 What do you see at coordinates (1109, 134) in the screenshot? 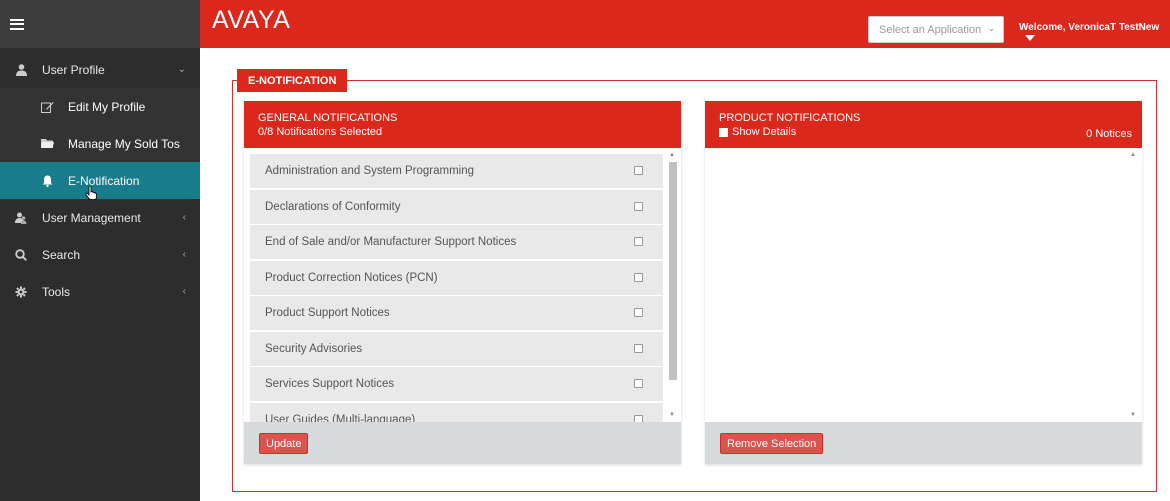
I see `notices-count: 0 Notices` at bounding box center [1109, 134].